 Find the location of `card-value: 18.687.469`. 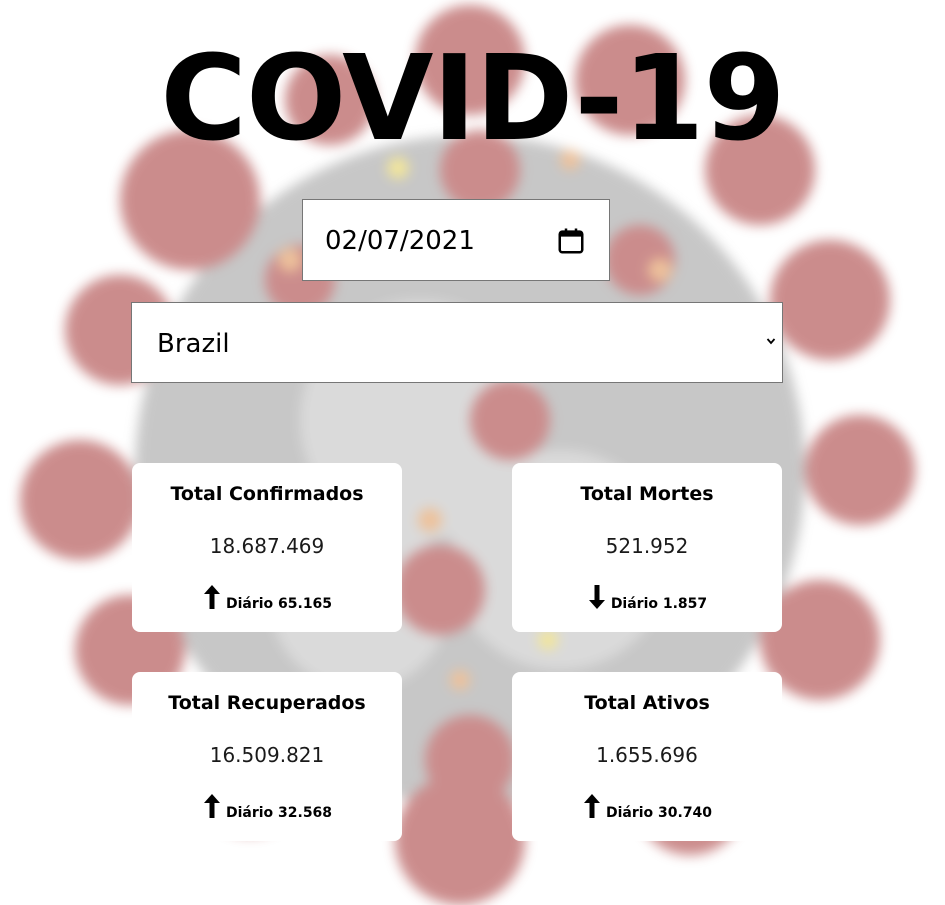

card-value: 18.687.469 is located at coordinates (267, 546).